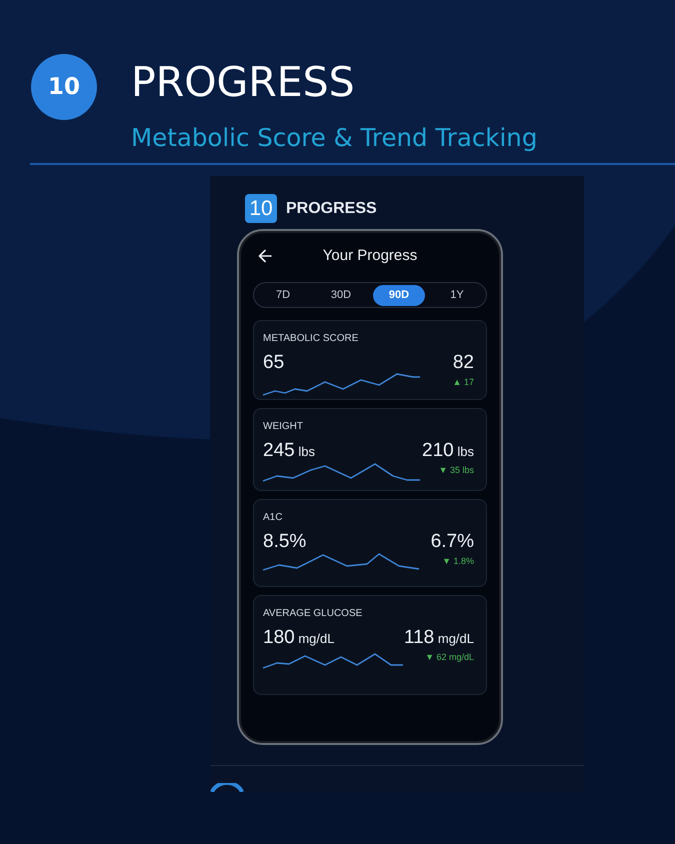  I want to click on change-value: ▼ 62 mg/dL, so click(449, 657).